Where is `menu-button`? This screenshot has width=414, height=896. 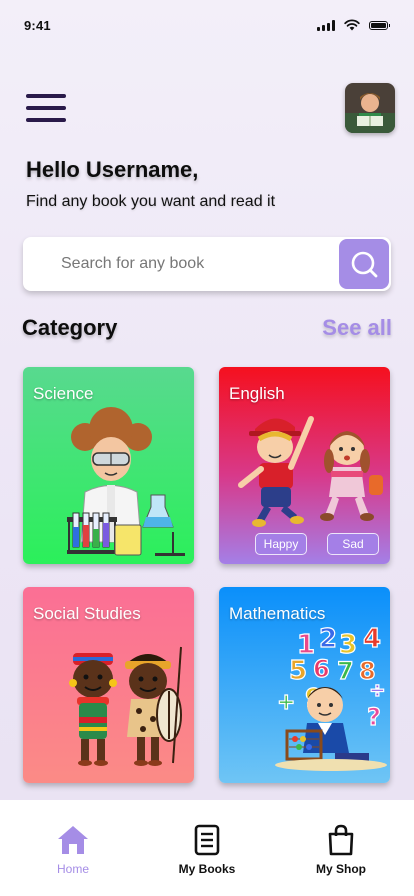 menu-button is located at coordinates (46, 108).